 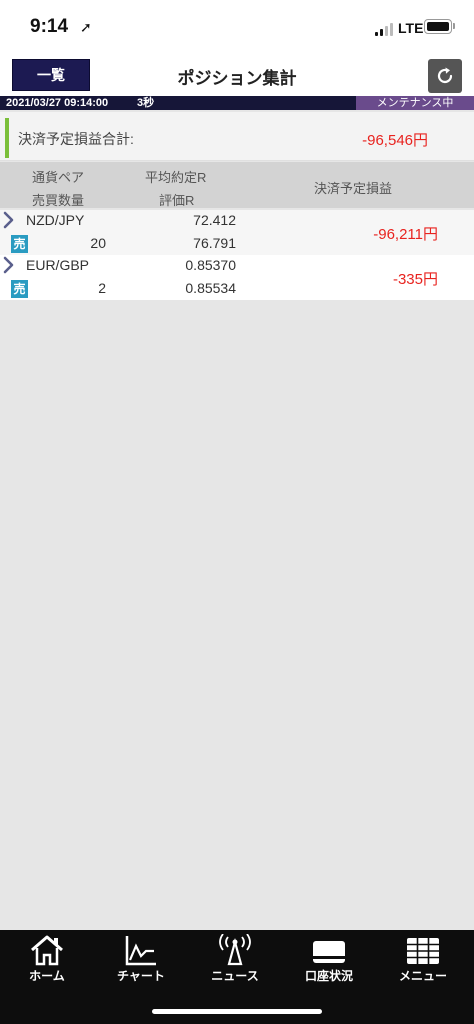 I want to click on position-avg-rate: 72.412, so click(x=214, y=220).